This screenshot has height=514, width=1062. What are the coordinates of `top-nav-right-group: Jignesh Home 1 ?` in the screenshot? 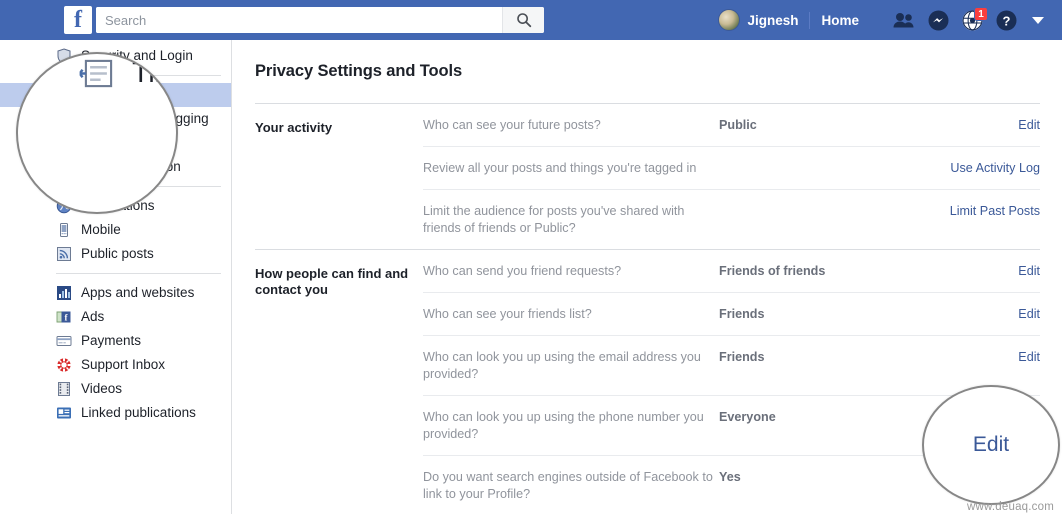 It's located at (890, 20).